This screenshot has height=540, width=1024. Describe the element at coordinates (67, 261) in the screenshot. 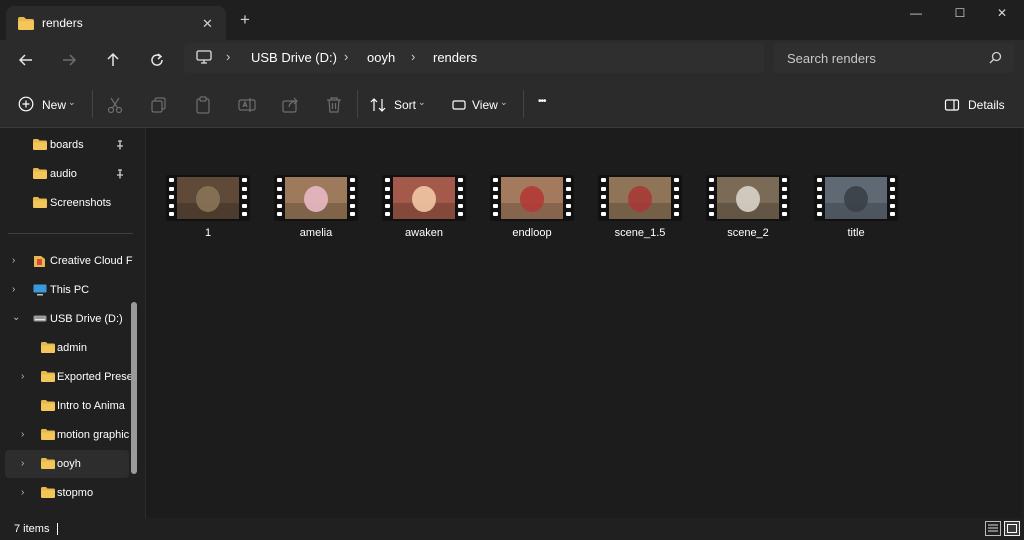

I see `sidebar-item-creative-cloud: › Creative Cloud F` at that location.